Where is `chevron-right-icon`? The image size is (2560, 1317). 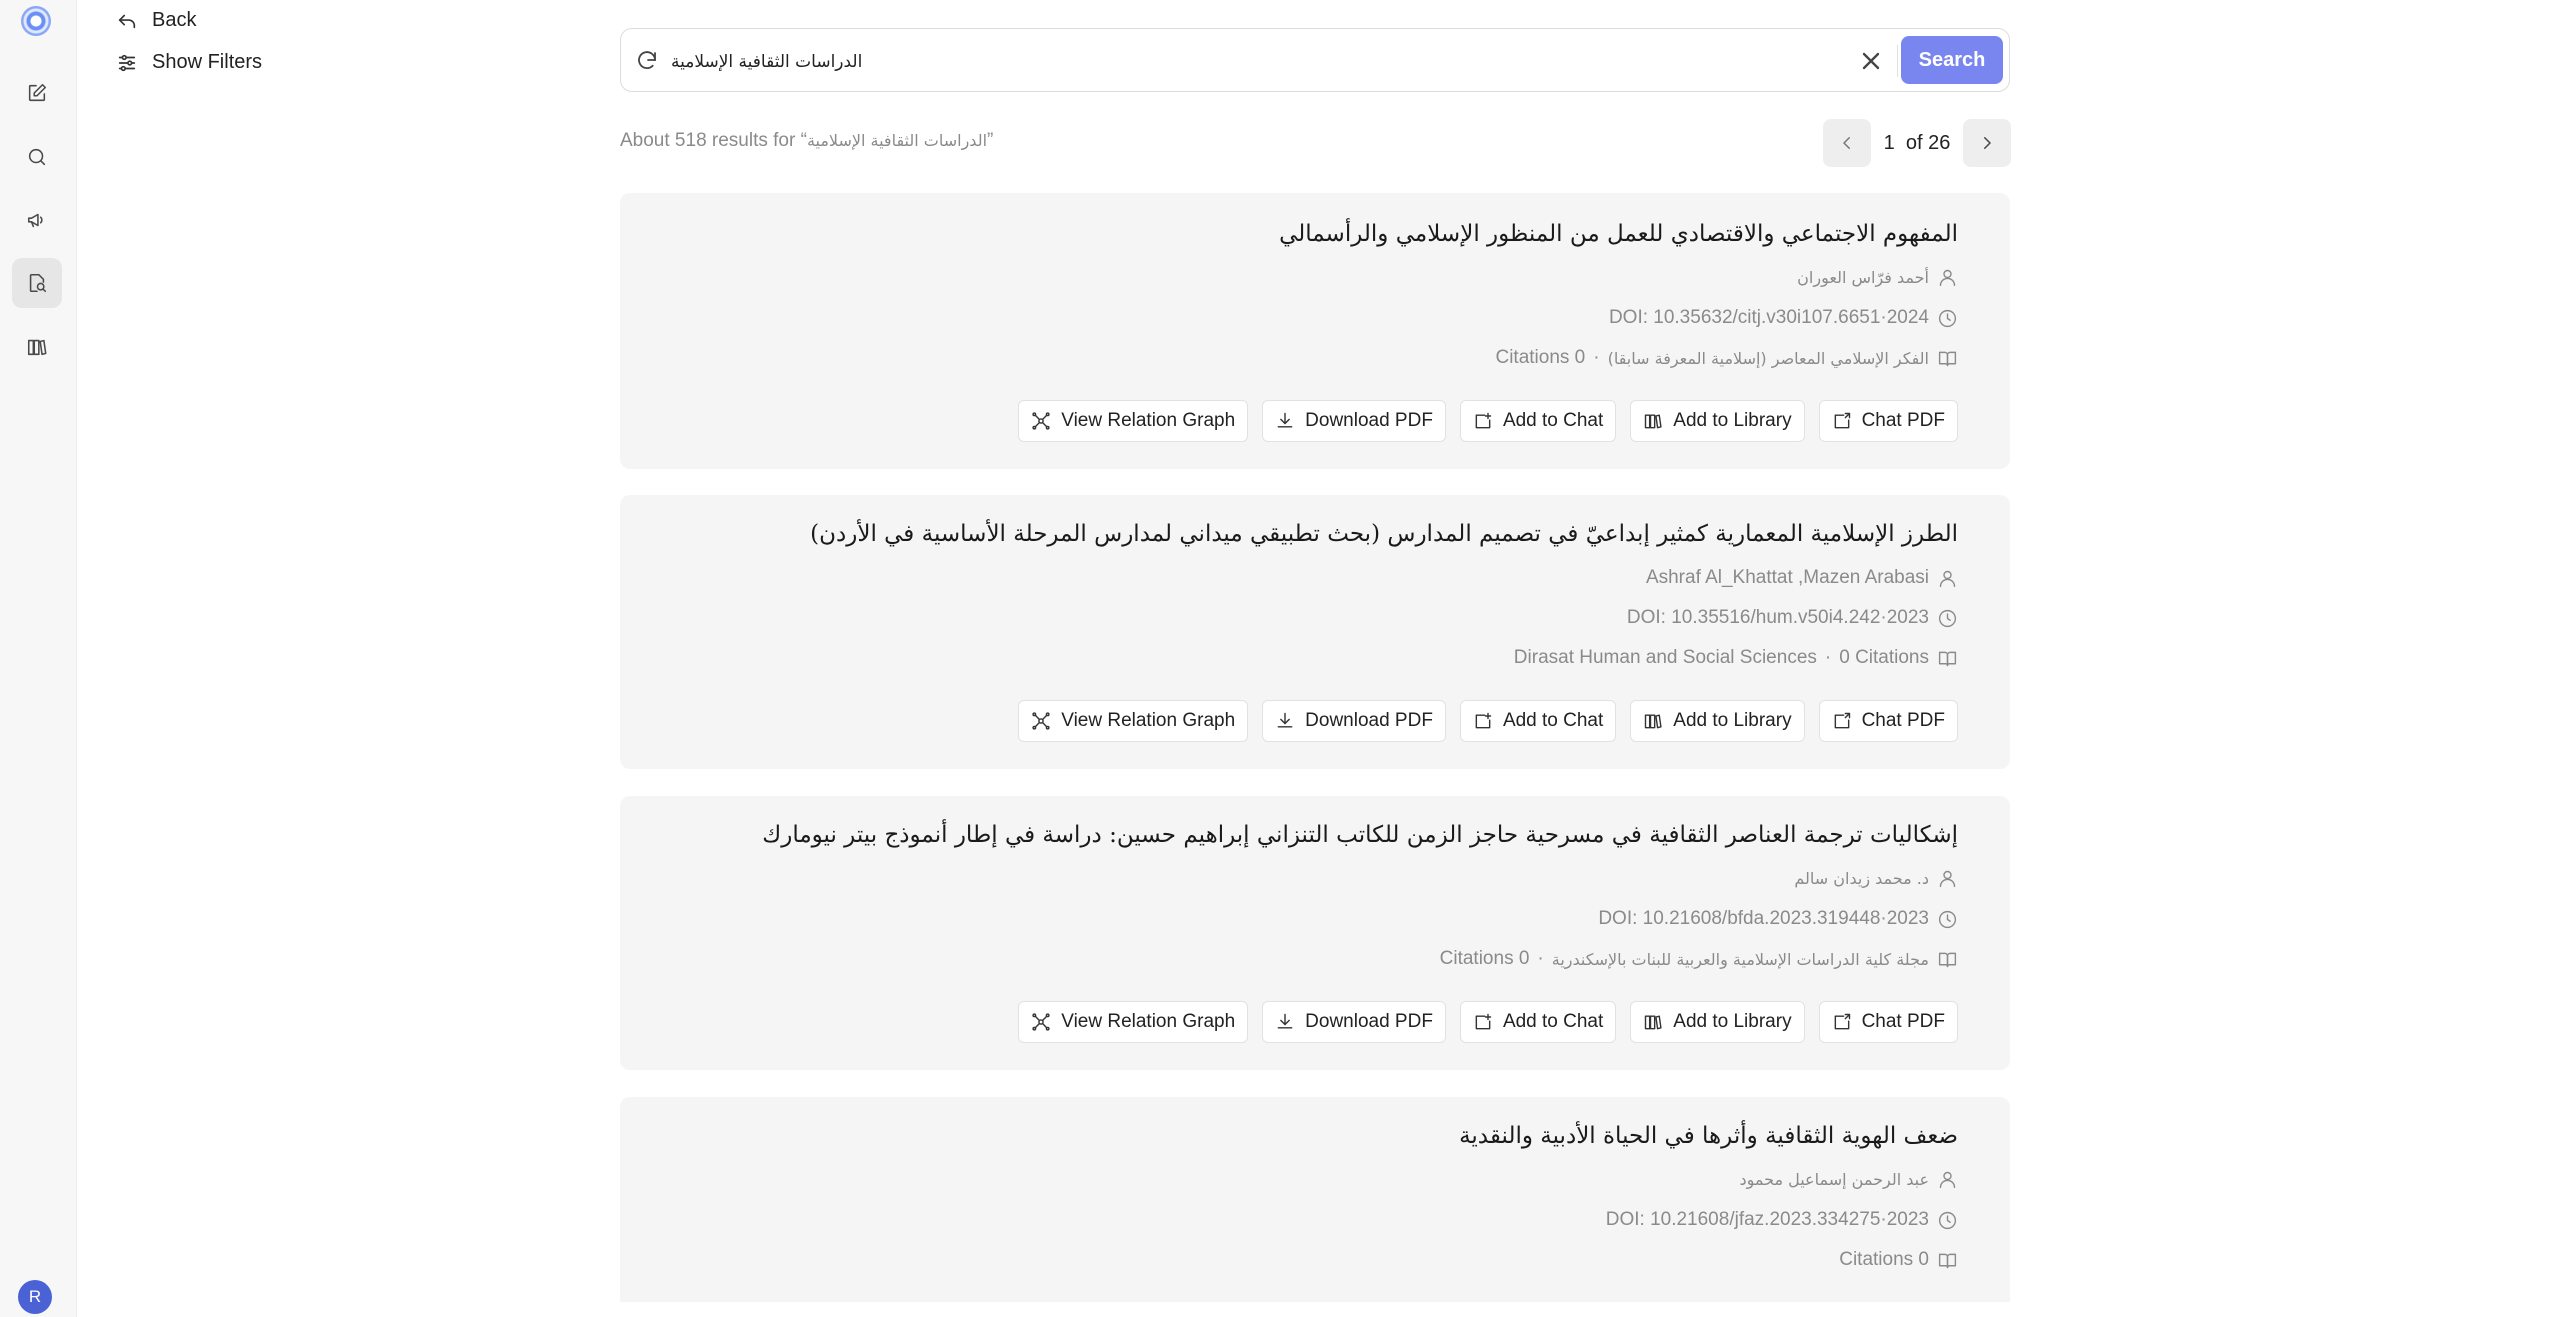 chevron-right-icon is located at coordinates (1987, 143).